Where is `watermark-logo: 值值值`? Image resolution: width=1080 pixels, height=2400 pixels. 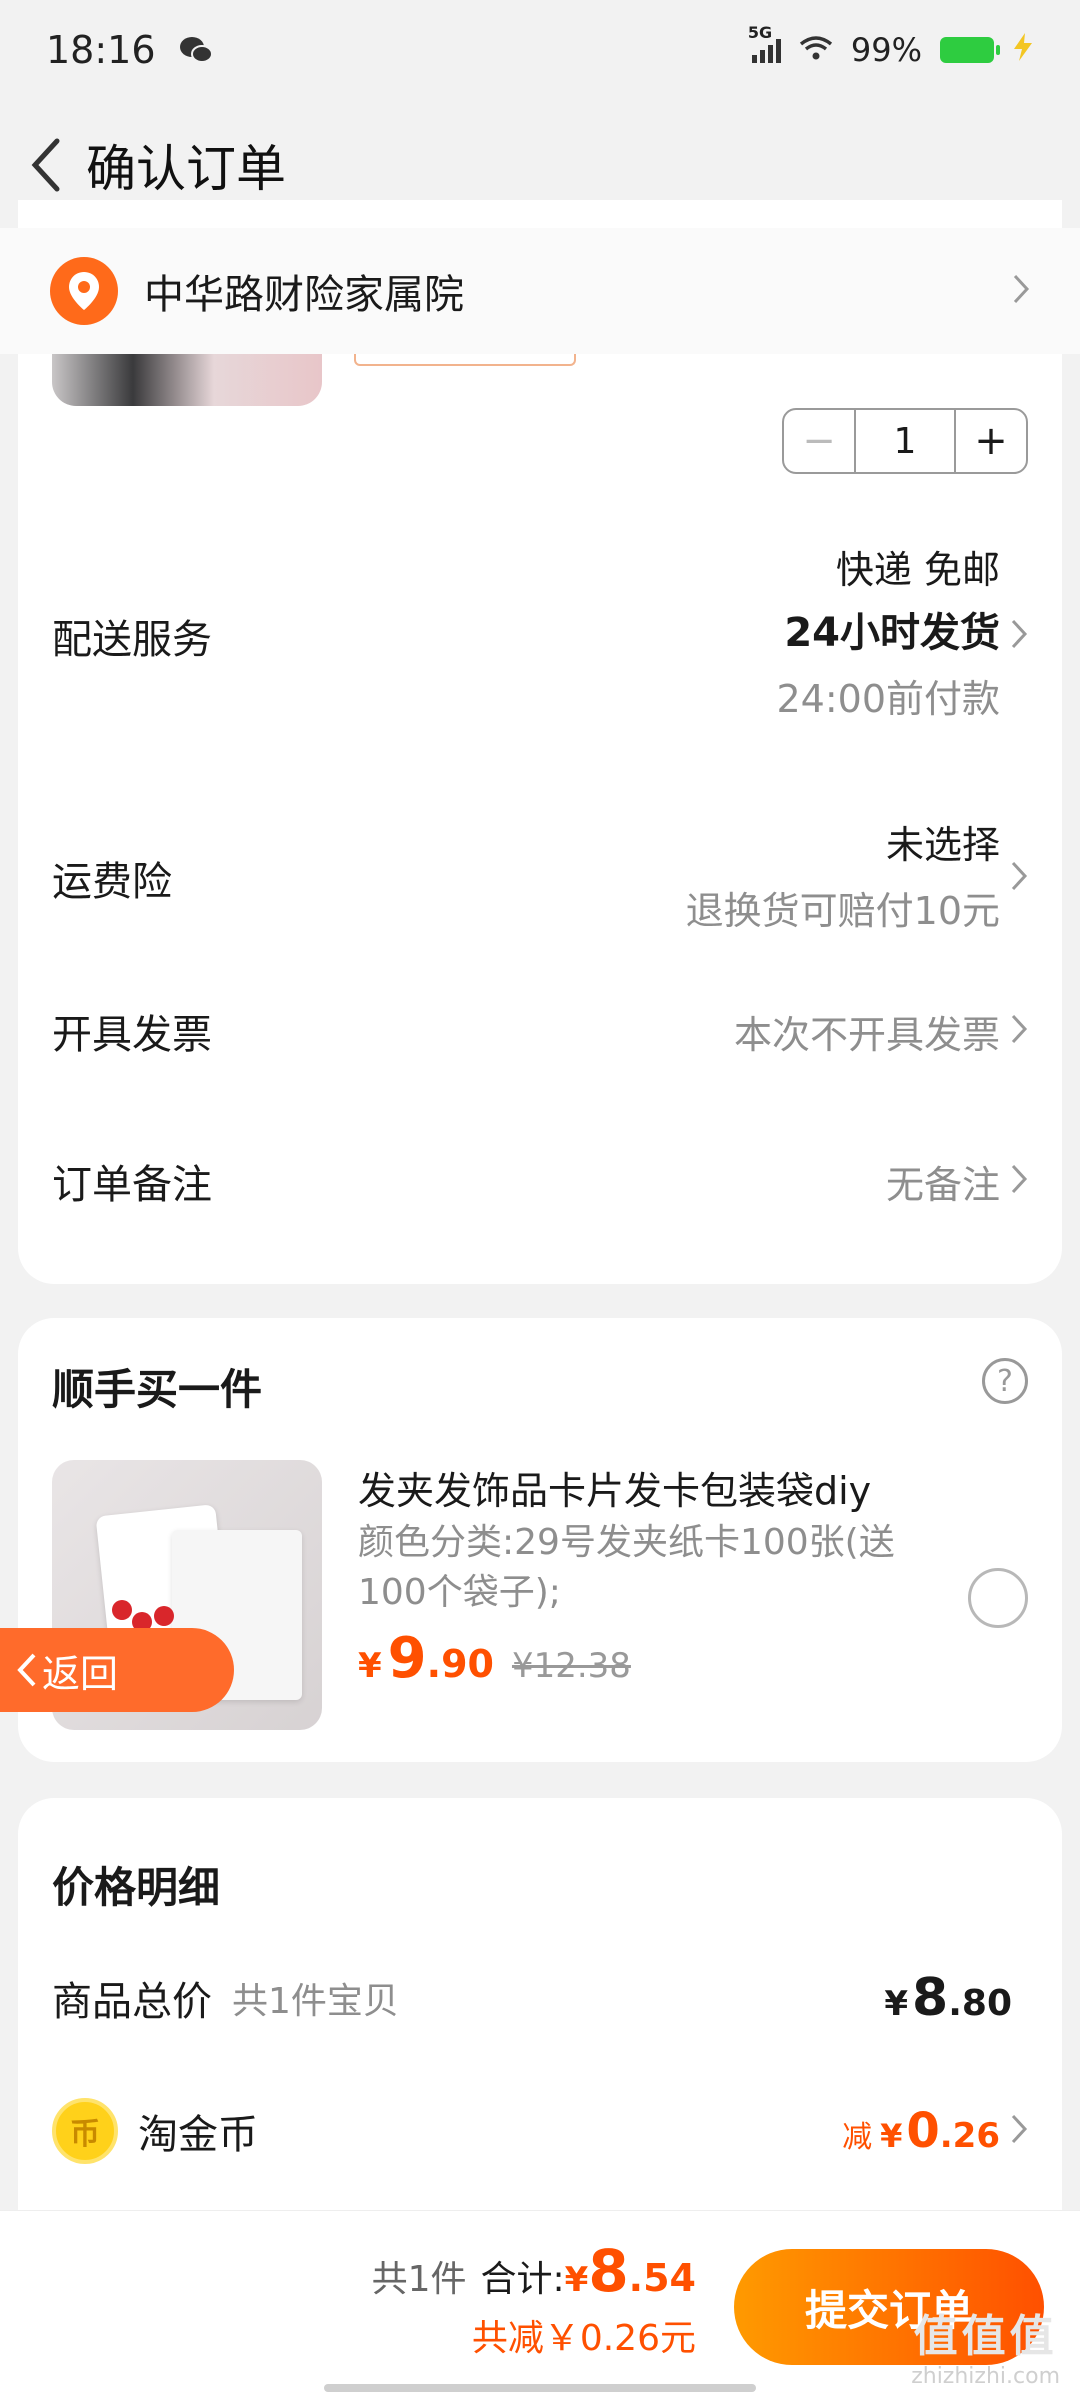
watermark-logo: 值值值 is located at coordinates (985, 2336).